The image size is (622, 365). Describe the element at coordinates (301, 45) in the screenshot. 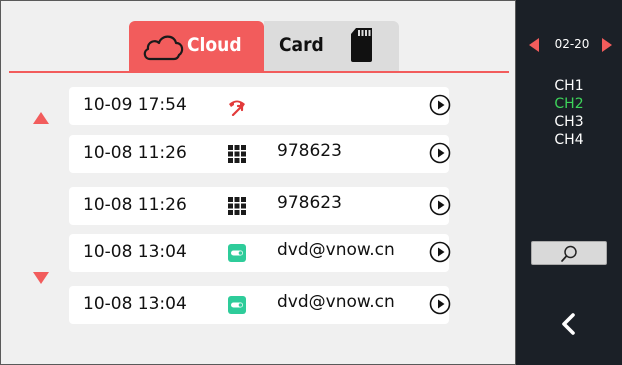

I see `tab-card-label: Card` at that location.